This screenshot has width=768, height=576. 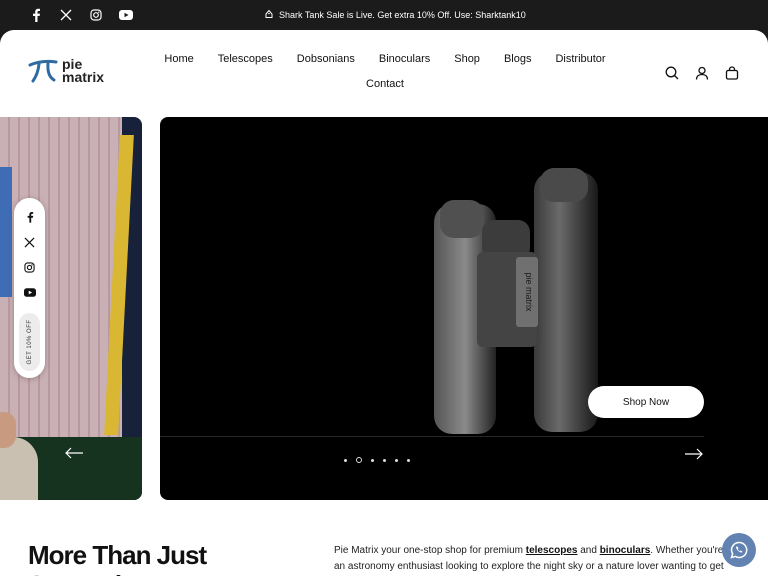 I want to click on nav-blogs: Blogs, so click(x=518, y=59).